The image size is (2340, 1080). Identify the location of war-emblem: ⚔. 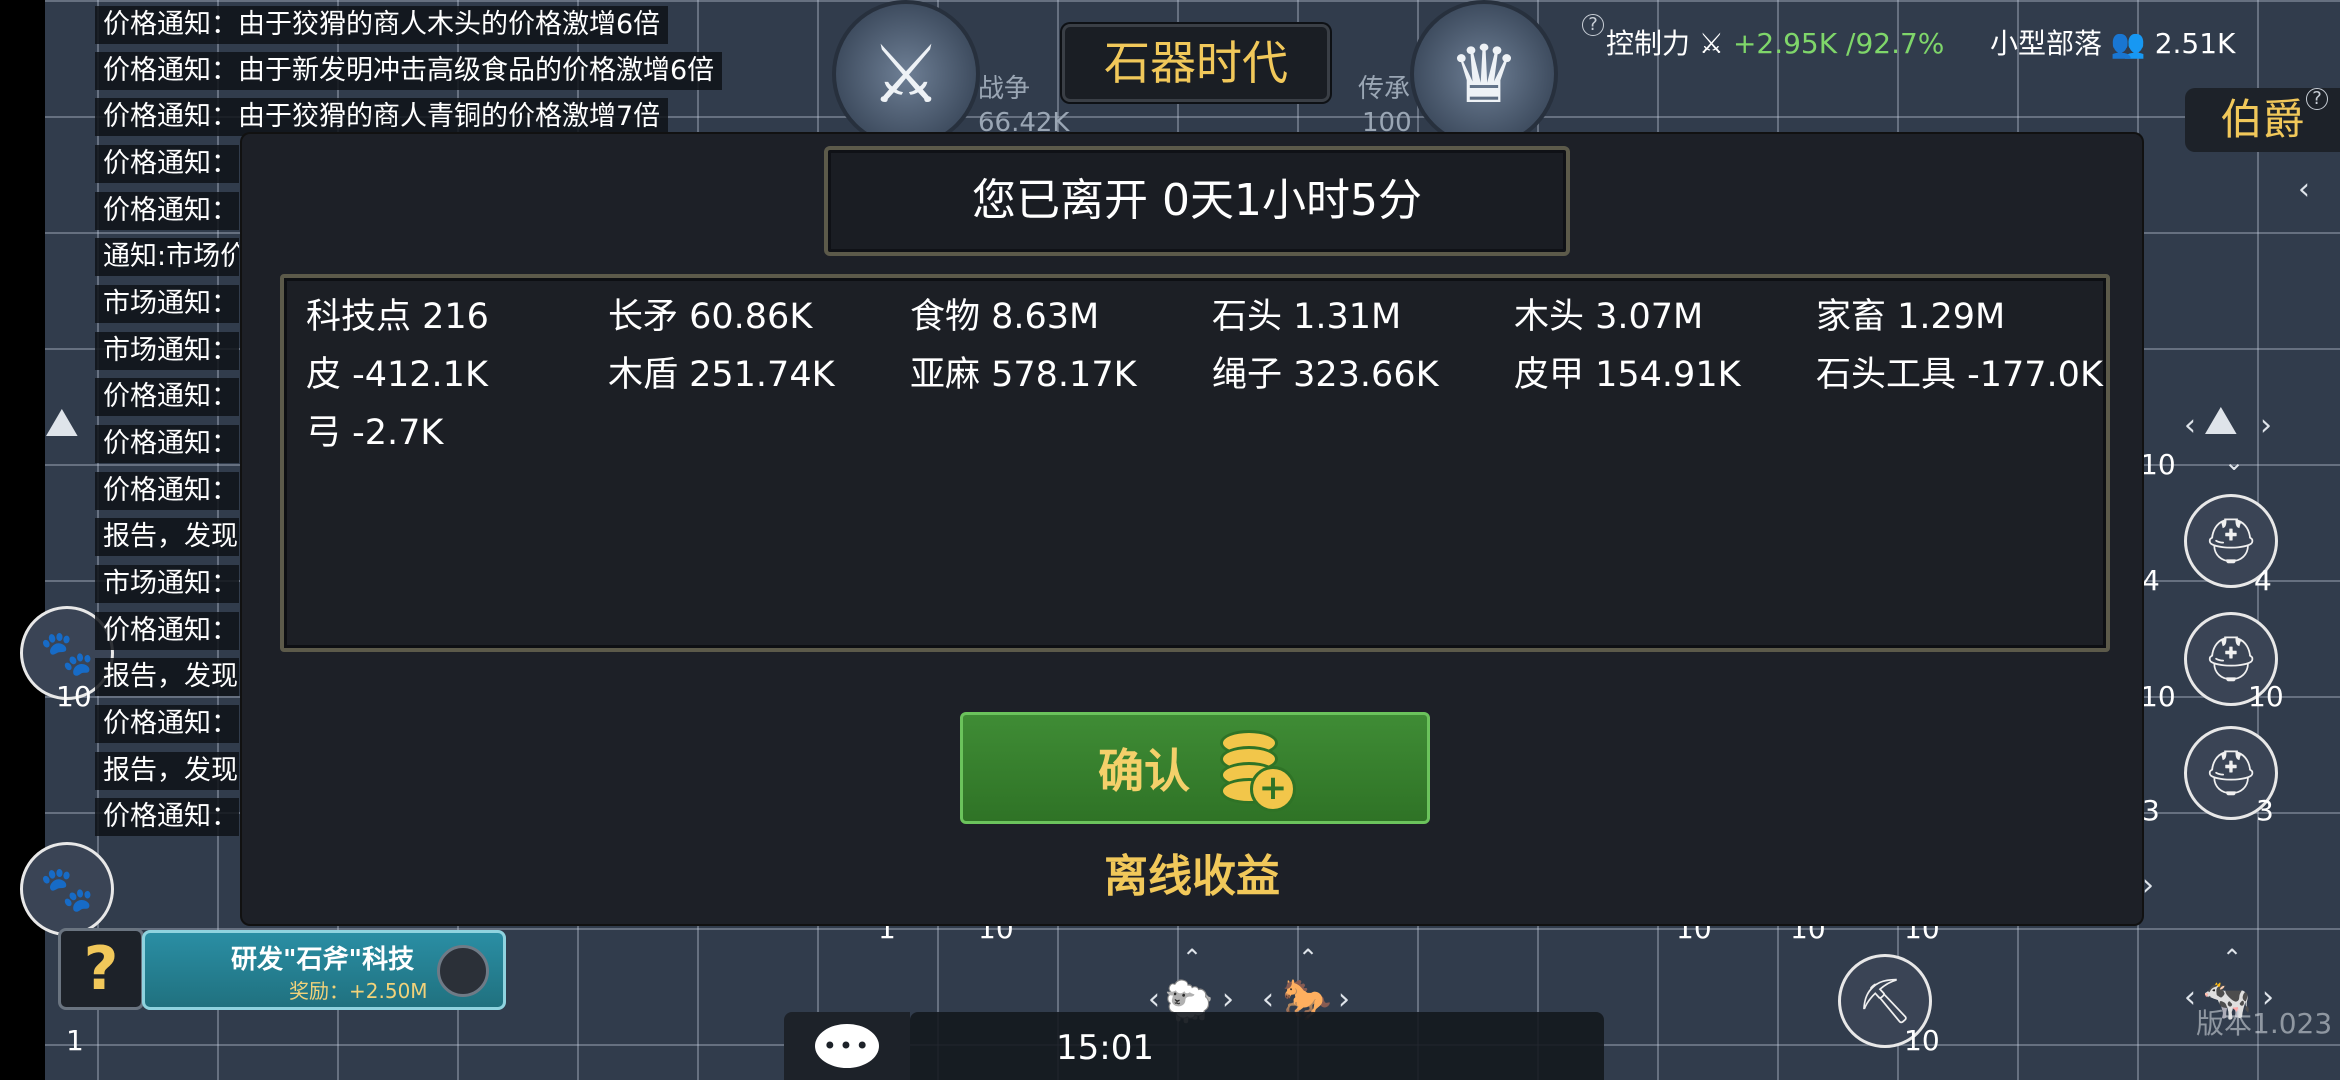
(906, 74).